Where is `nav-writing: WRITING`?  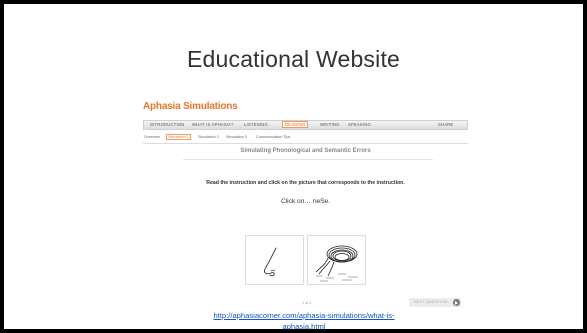
nav-writing: WRITING is located at coordinates (330, 124).